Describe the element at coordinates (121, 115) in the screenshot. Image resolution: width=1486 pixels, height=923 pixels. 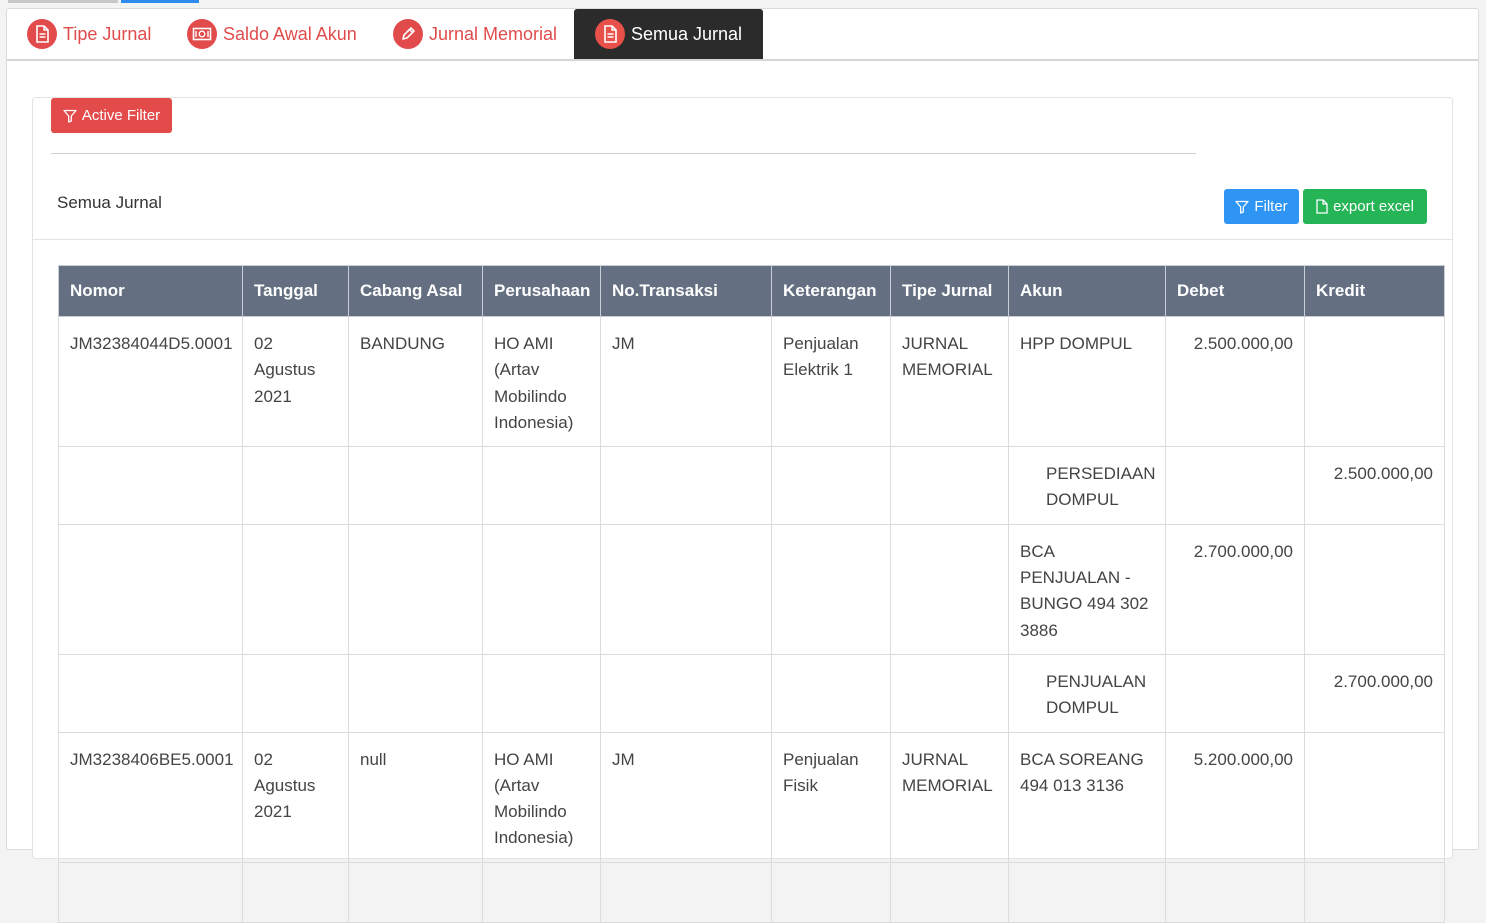
I see `active-filter-label: Active Filter` at that location.